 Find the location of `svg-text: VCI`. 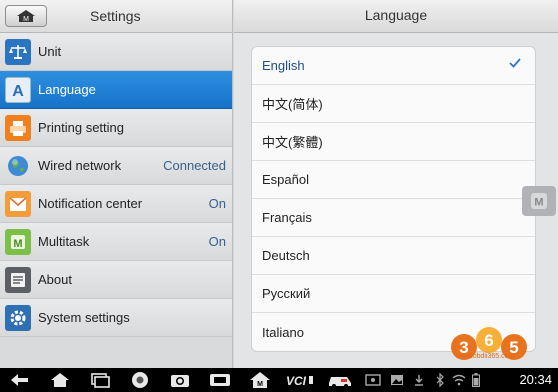

svg-text: VCI is located at coordinates (296, 381).